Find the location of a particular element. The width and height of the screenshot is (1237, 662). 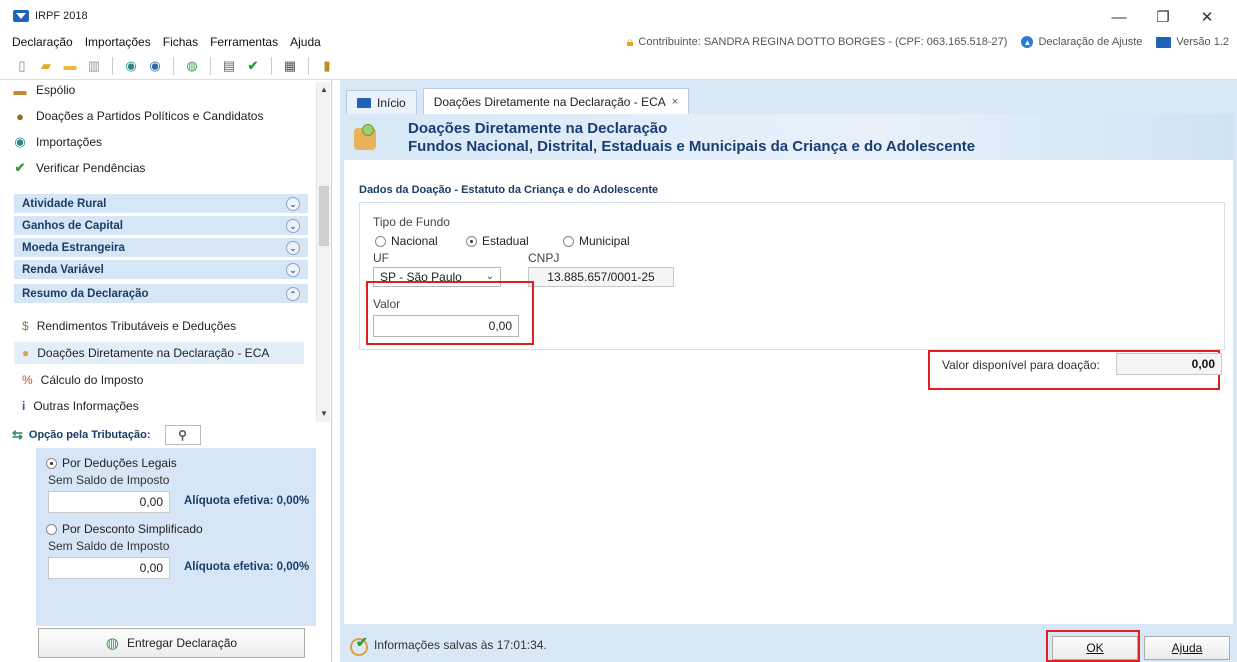

verify-check-icon: ✔ is located at coordinates (253, 66).